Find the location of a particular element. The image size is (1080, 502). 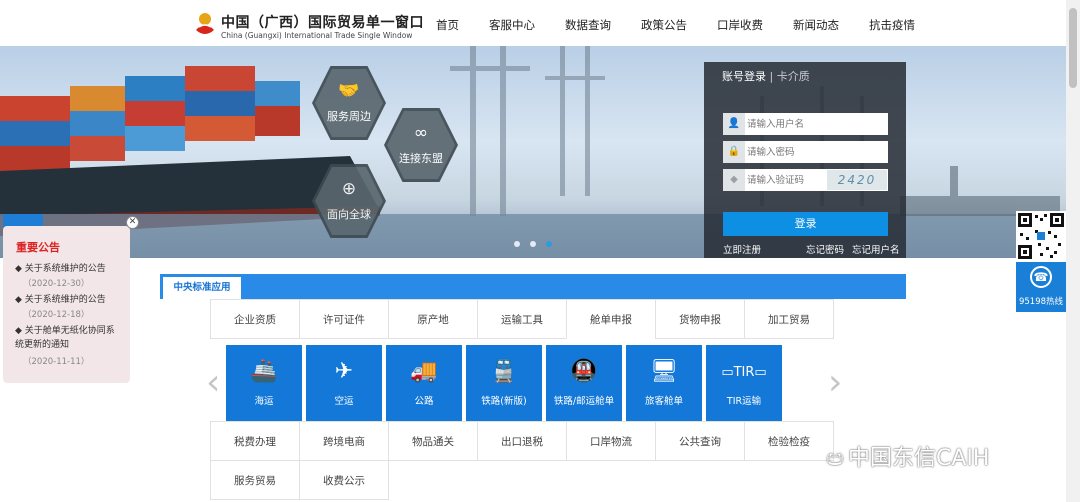

login-tabs: 账号登录 | 卡介质 is located at coordinates (766, 76).